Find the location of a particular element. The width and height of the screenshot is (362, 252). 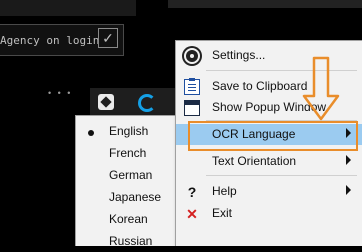

tray-app-icon is located at coordinates (106, 102).